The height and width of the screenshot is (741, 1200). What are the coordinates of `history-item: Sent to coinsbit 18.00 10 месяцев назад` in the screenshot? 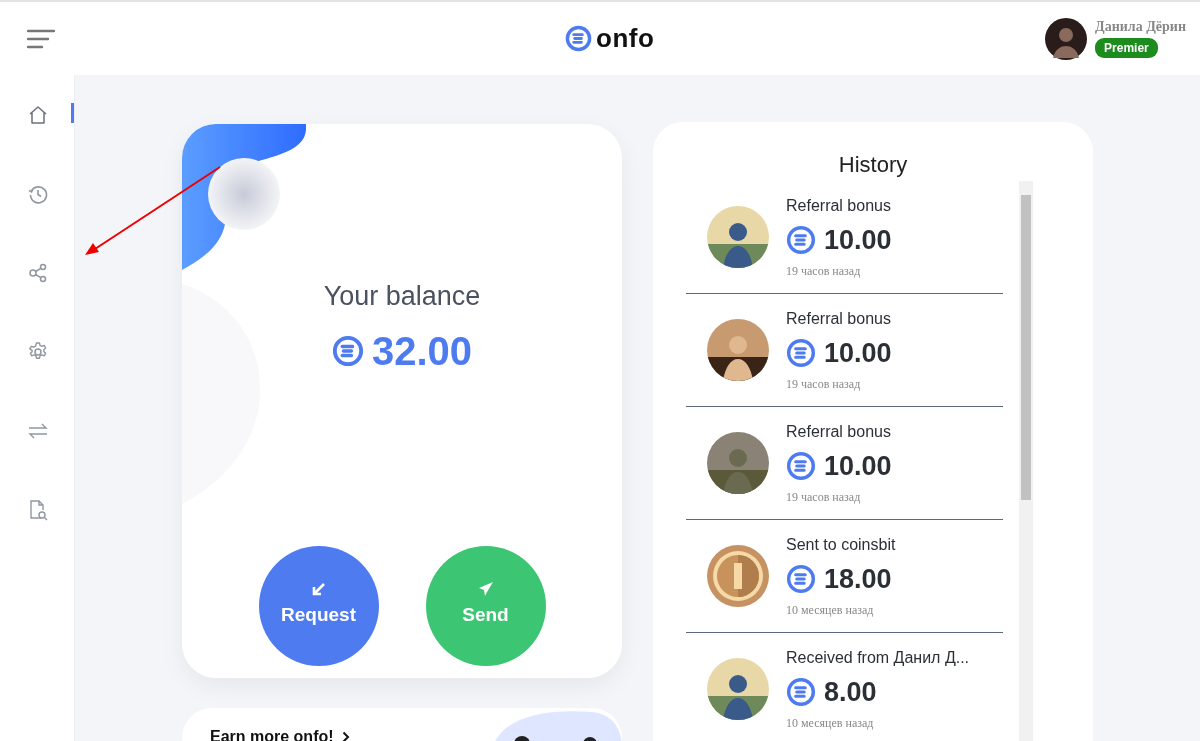 It's located at (844, 576).